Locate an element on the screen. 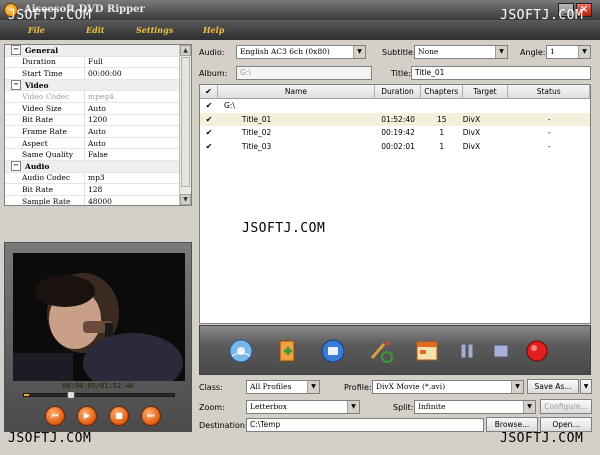 The height and width of the screenshot is (455, 600). scroll-thumb is located at coordinates (185, 122).